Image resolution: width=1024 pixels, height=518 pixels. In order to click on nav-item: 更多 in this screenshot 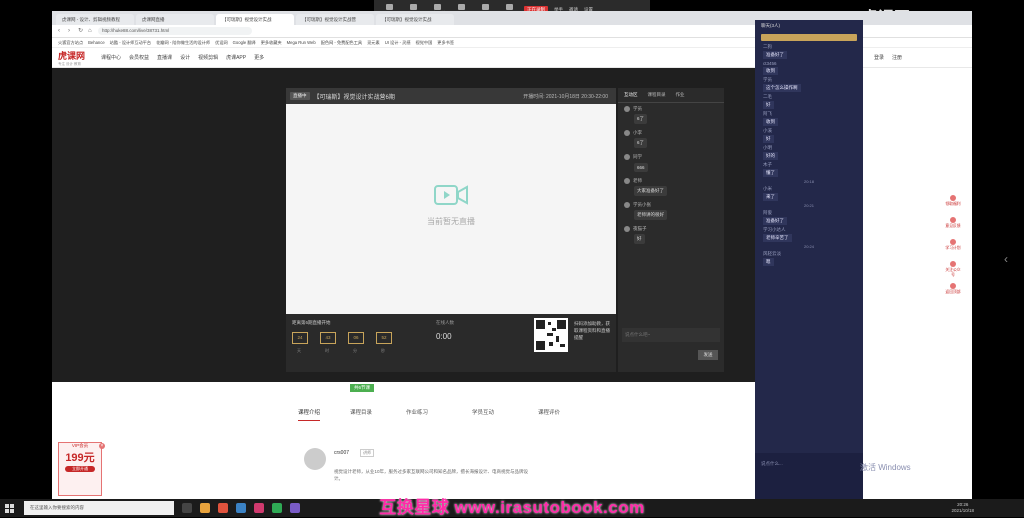, I will do `click(259, 57)`.